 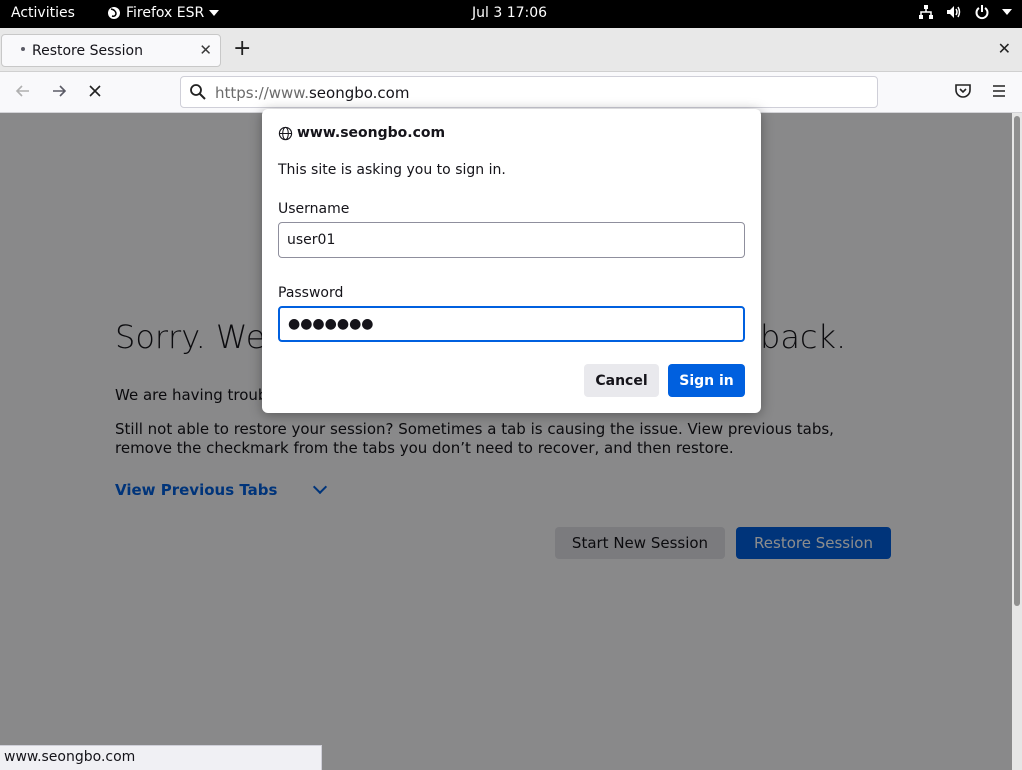 What do you see at coordinates (1007, 12) in the screenshot?
I see `system-menu-dropdown-icon` at bounding box center [1007, 12].